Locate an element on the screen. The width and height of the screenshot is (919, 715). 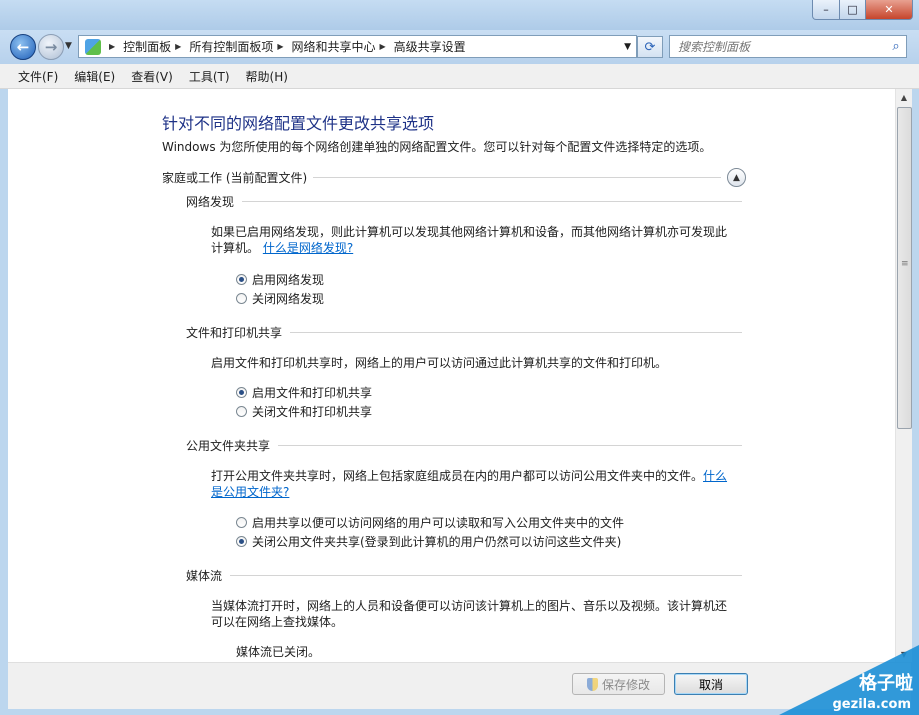
cancel-button: 取消 is located at coordinates (711, 684).